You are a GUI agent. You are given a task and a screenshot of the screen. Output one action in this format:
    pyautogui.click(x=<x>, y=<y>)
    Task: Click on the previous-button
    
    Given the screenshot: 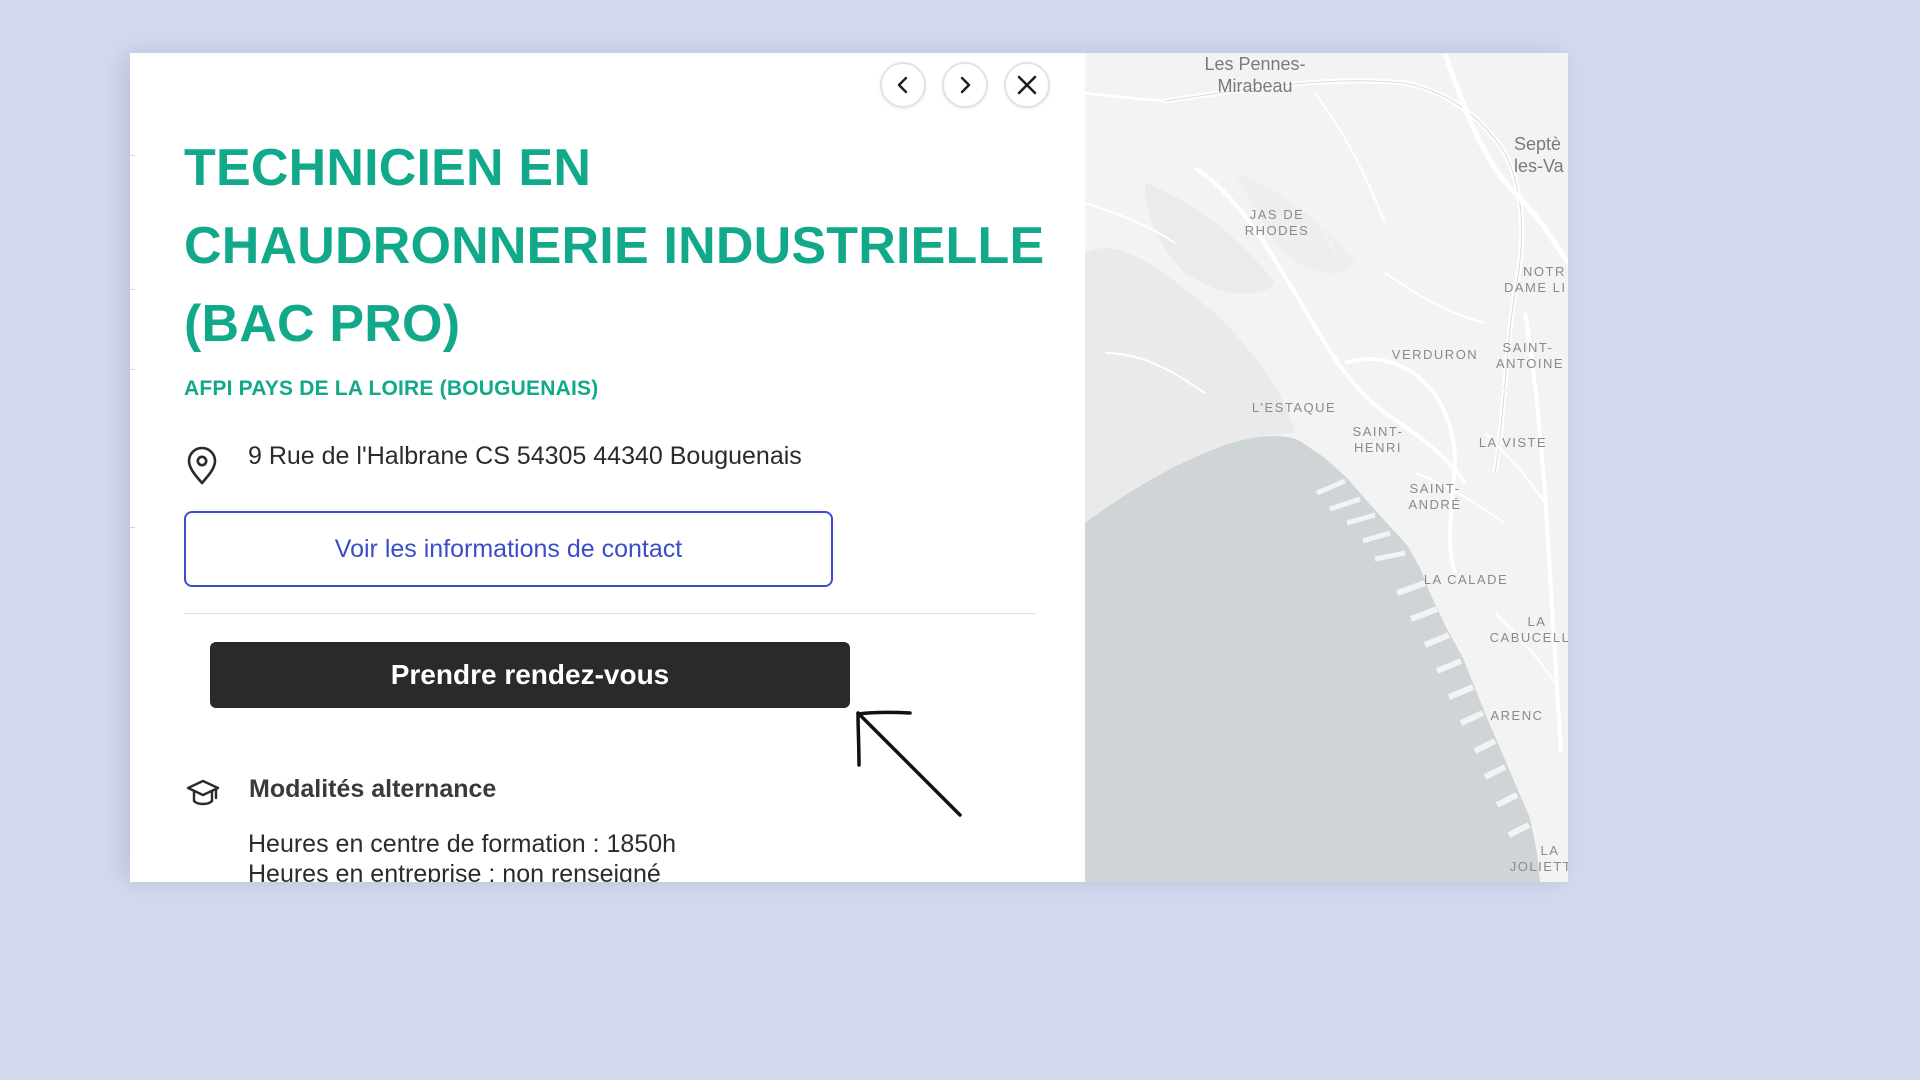 What is the action you would take?
    pyautogui.click(x=903, y=85)
    